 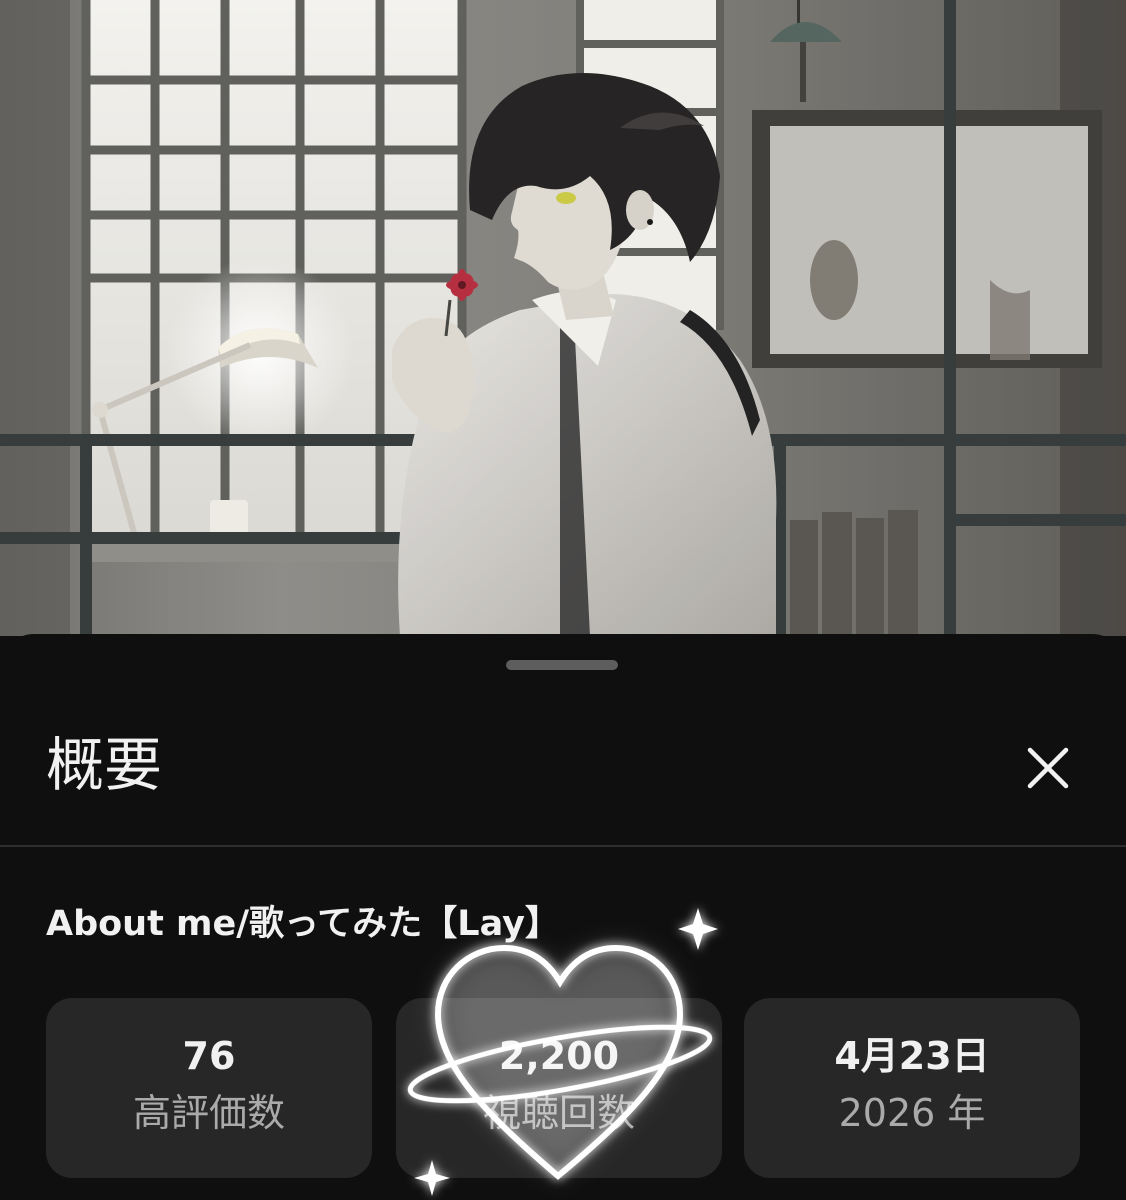 I want to click on publish-date: 4月23日, so click(x=912, y=1056).